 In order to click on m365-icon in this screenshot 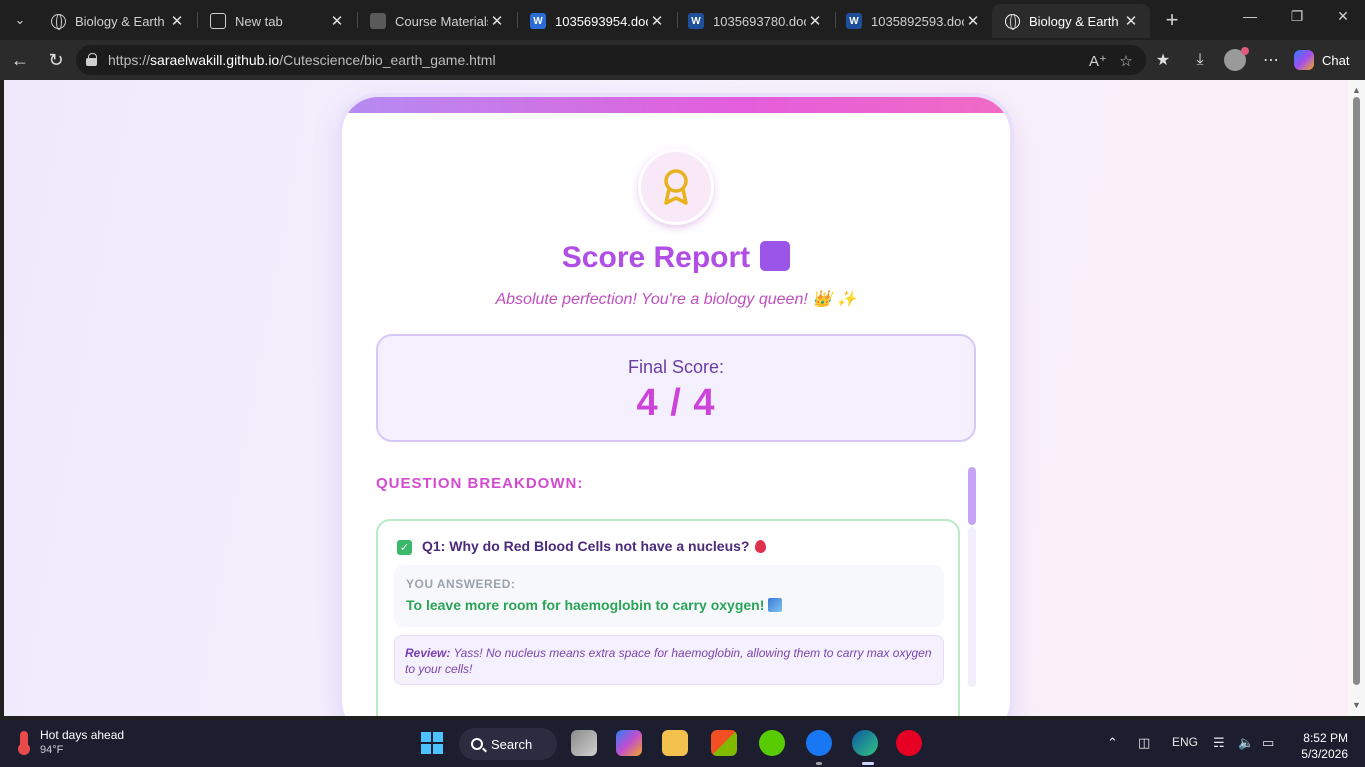, I will do `click(629, 743)`.